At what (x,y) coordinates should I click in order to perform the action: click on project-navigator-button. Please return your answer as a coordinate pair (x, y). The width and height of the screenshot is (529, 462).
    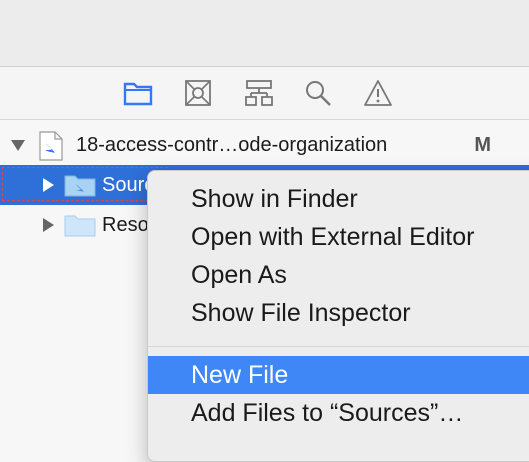
    Looking at the image, I should click on (138, 93).